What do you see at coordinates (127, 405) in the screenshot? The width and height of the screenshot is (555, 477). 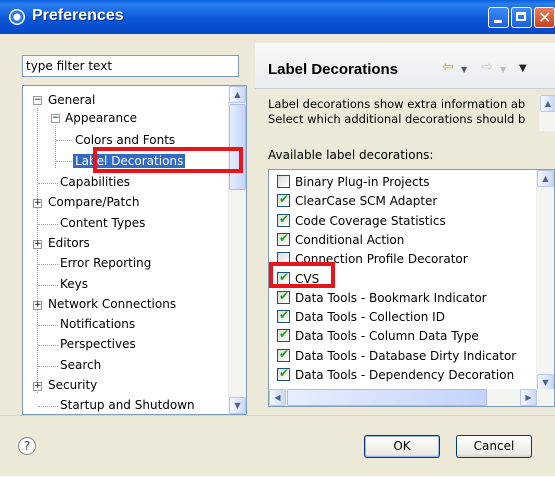 I see `tree-item: Startup and Shutdown` at bounding box center [127, 405].